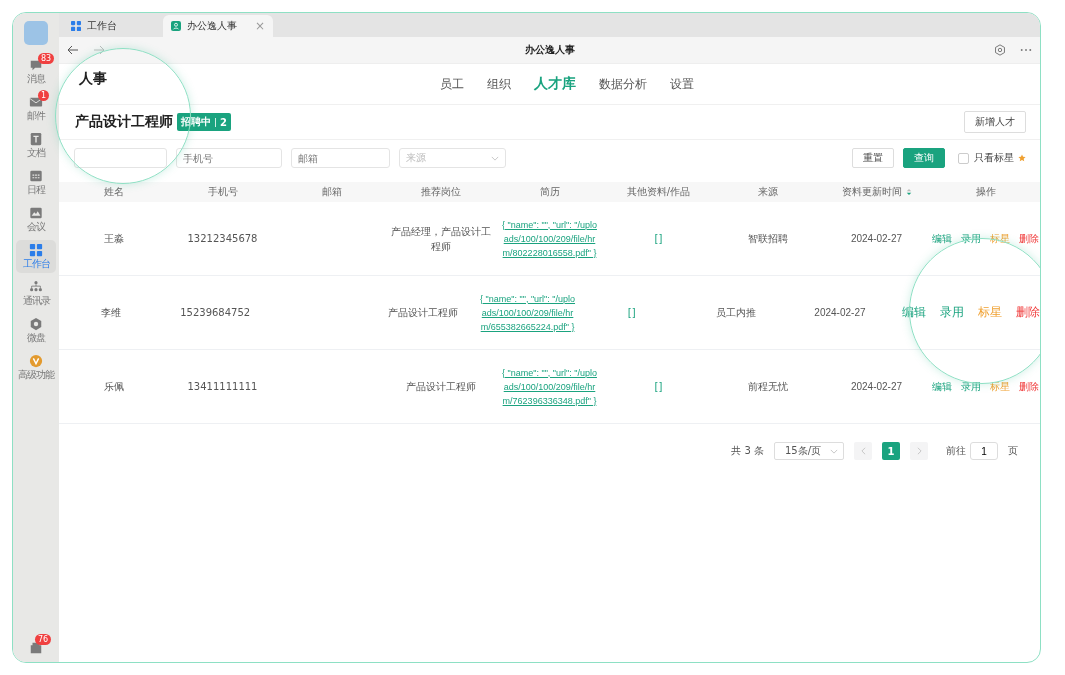 The width and height of the screenshot is (1065, 675). I want to click on nav-tab: 人才库, so click(555, 84).